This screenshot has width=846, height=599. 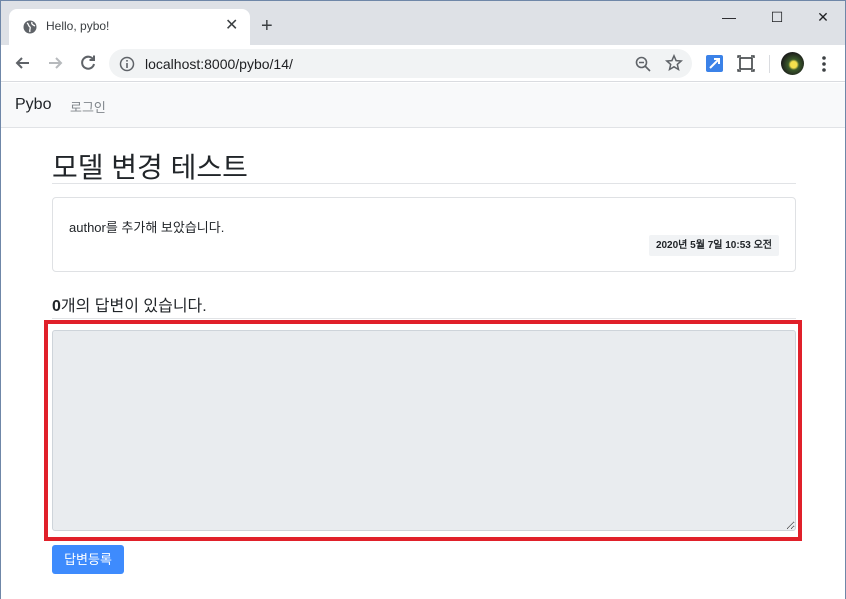 What do you see at coordinates (127, 64) in the screenshot?
I see `info-icon` at bounding box center [127, 64].